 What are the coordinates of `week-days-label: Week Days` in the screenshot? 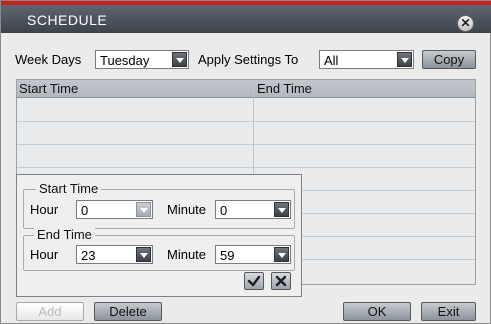 It's located at (48, 59).